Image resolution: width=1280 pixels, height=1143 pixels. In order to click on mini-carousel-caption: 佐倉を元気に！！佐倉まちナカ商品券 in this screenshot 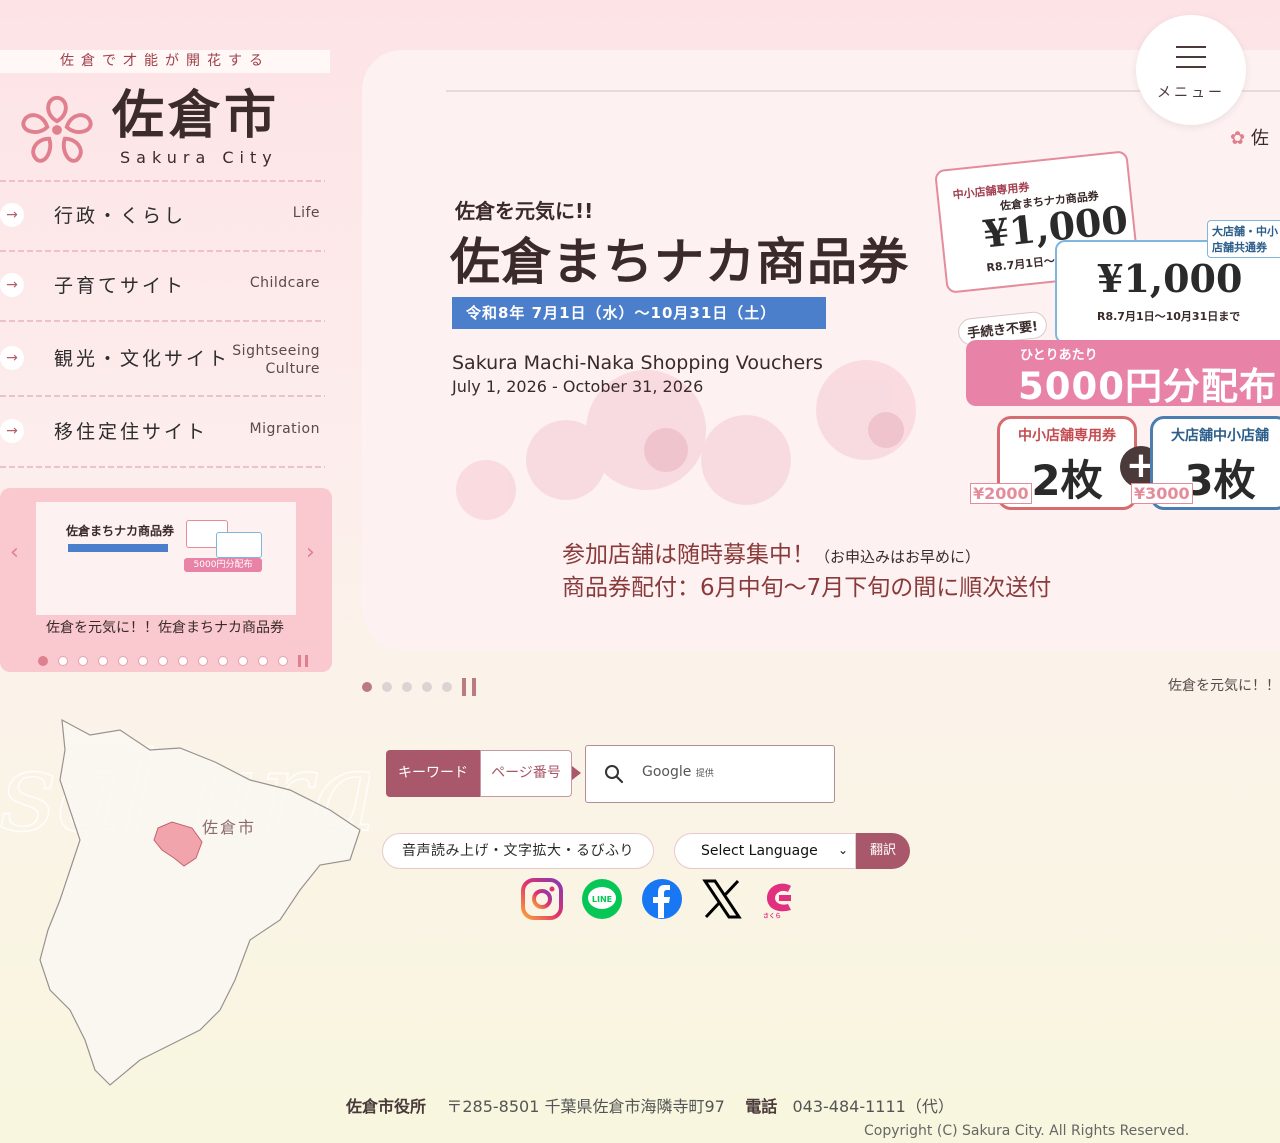, I will do `click(165, 627)`.